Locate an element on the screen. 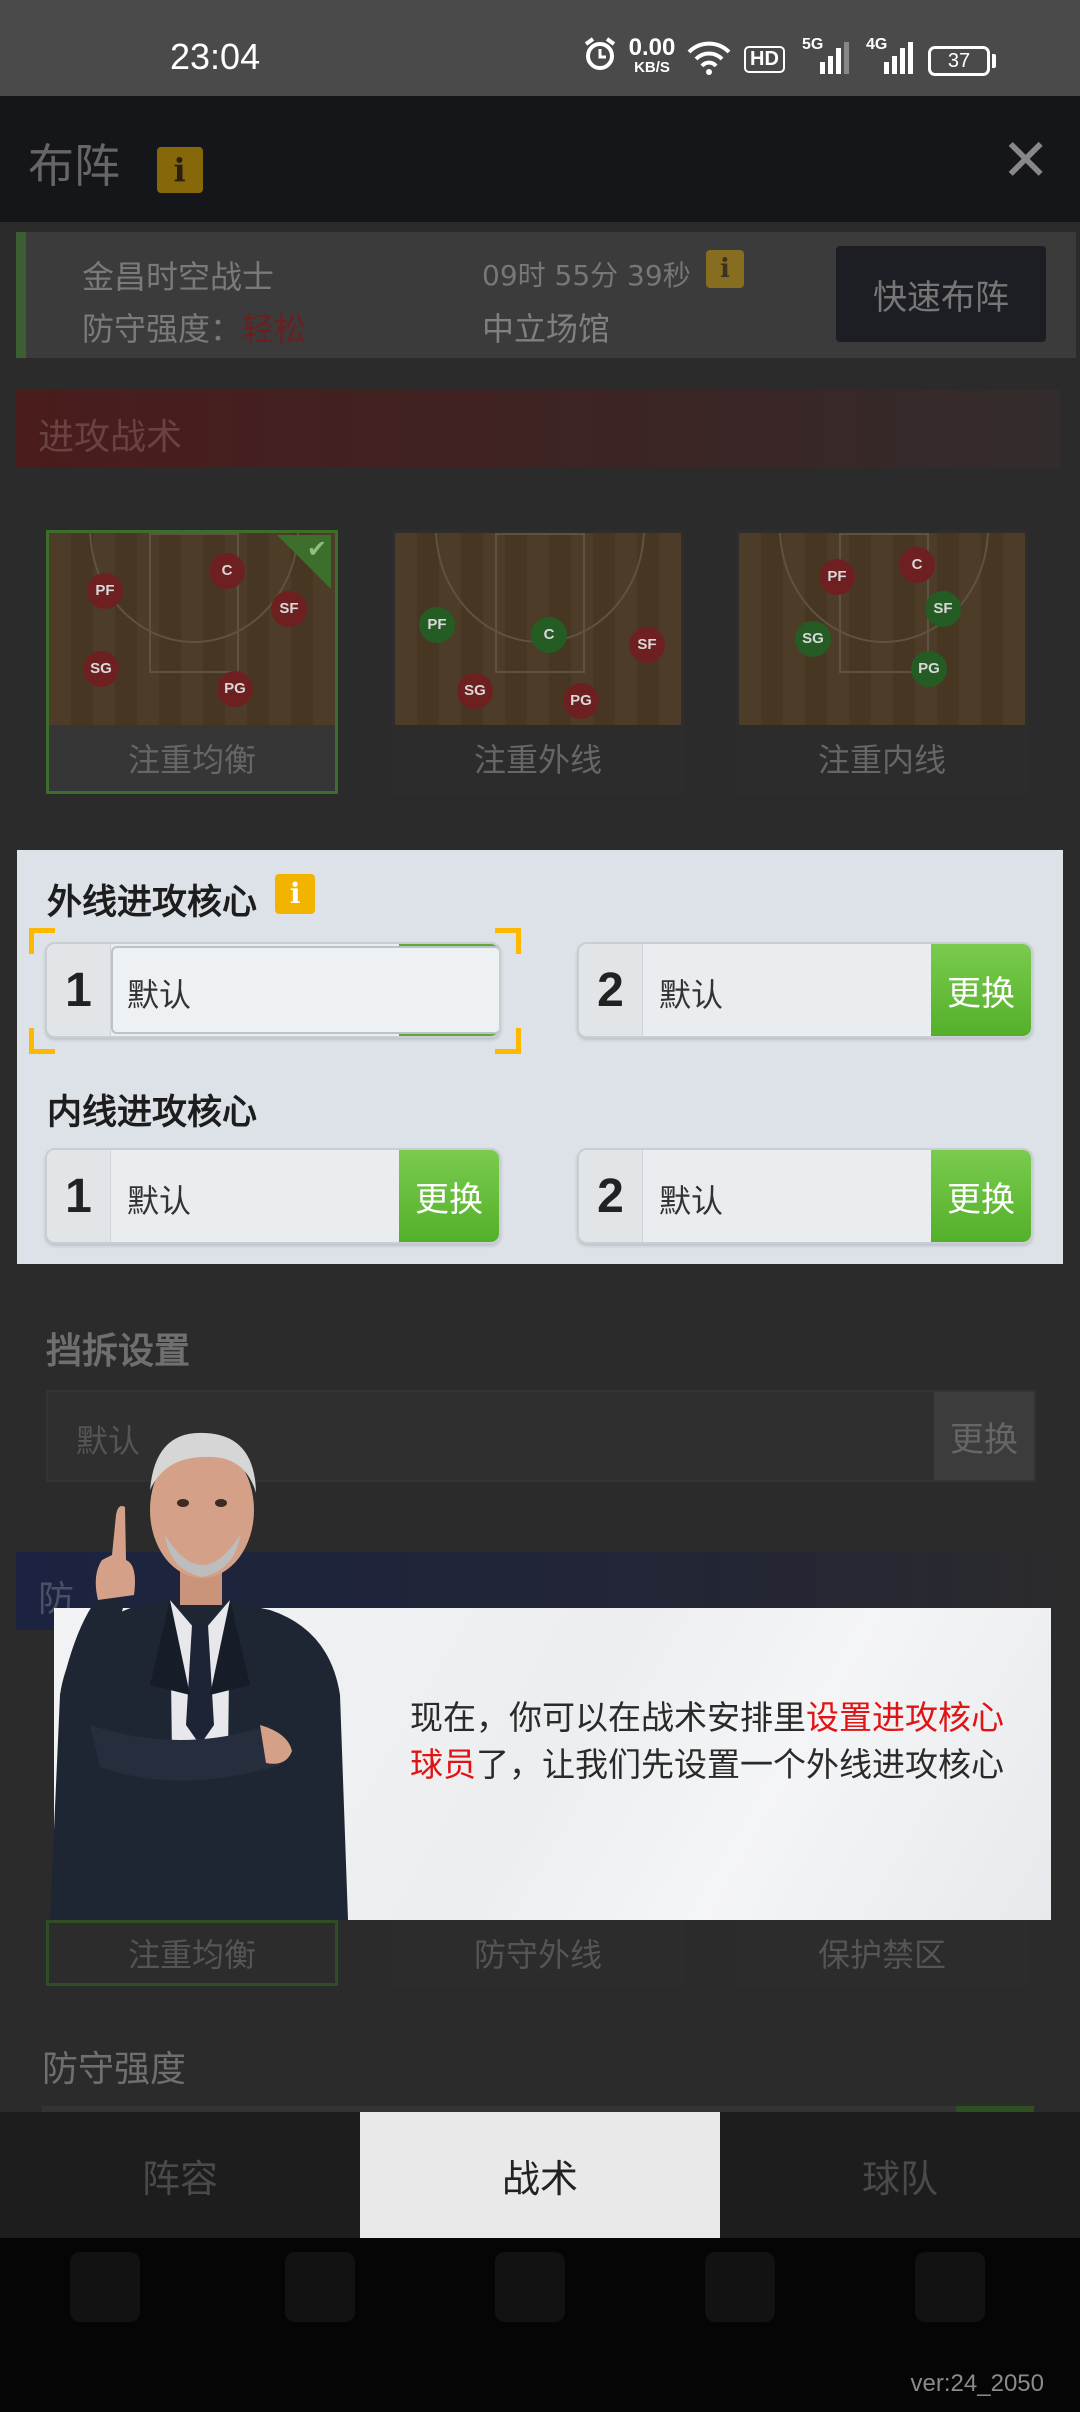 Image resolution: width=1080 pixels, height=2412 pixels. tactic-card-inside: PF C SF SG PG 注重内线 is located at coordinates (882, 662).